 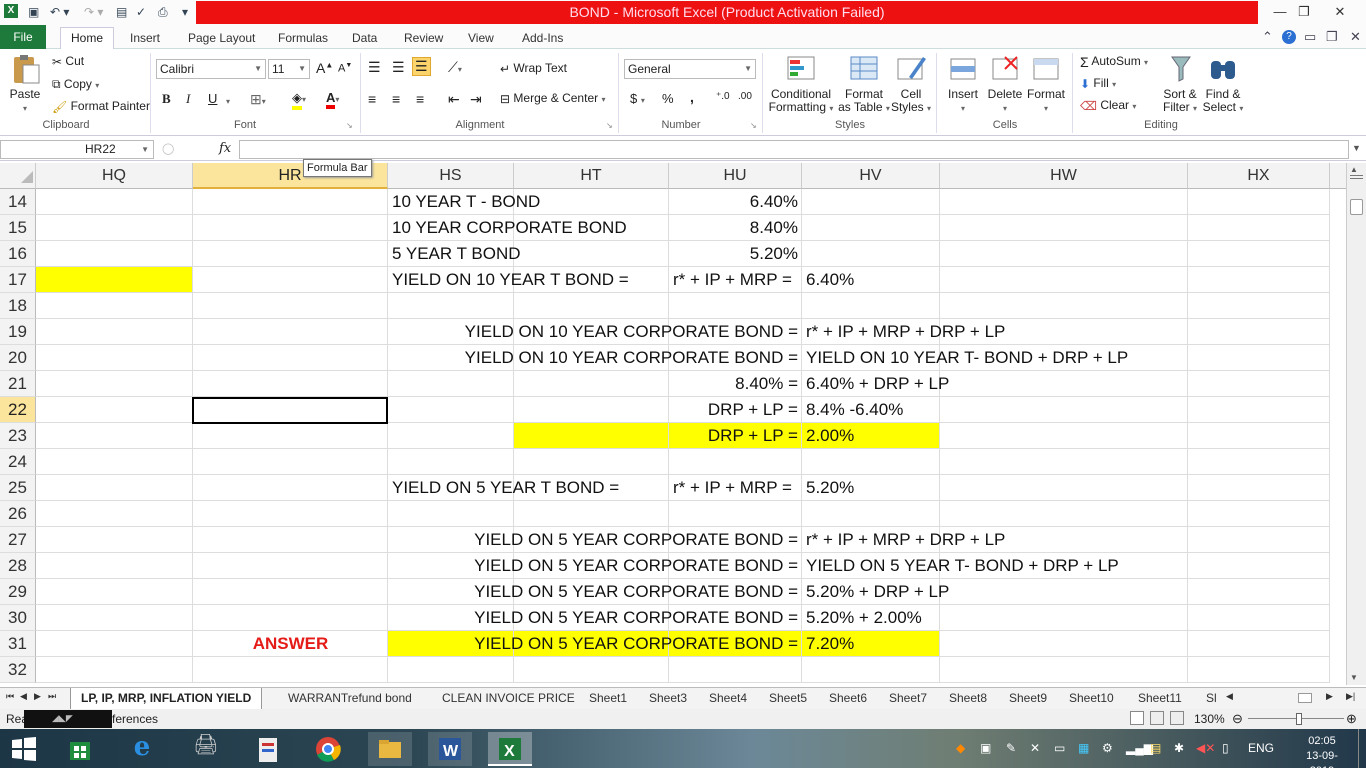 I want to click on comma-style-button: ,, so click(x=692, y=97).